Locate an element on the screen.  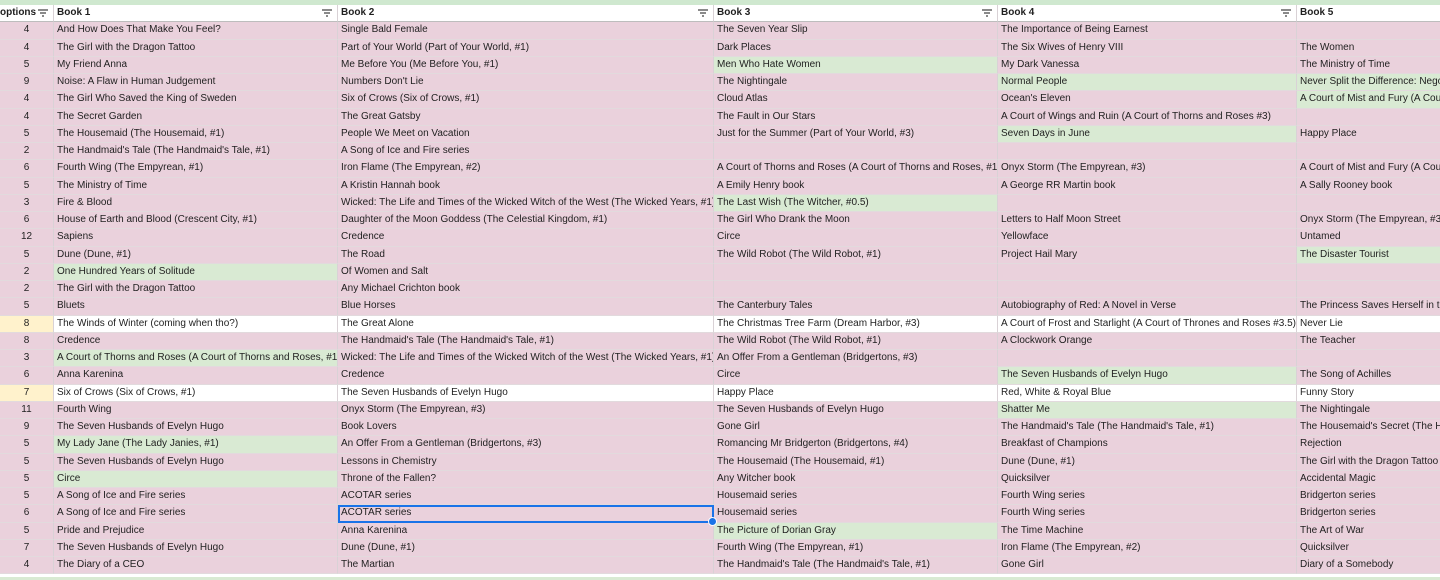
cell-book-1: The Housemaid (The Housemaid, #1) is located at coordinates (196, 134).